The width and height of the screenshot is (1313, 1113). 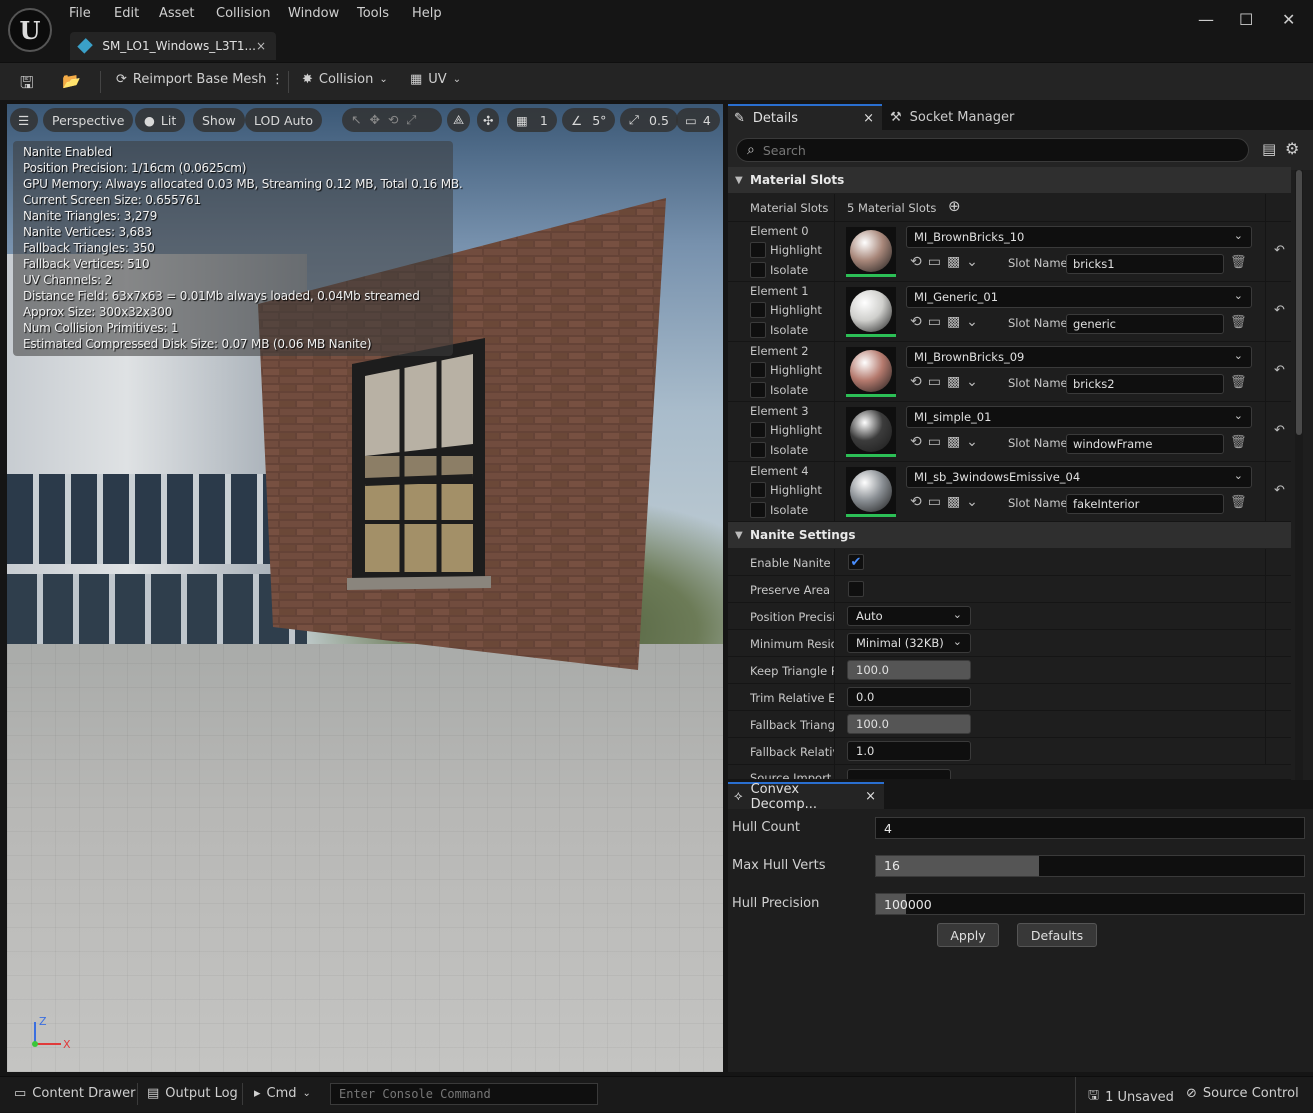 I want to click on source-control-button: ⊘ Source Control, so click(x=1242, y=1093).